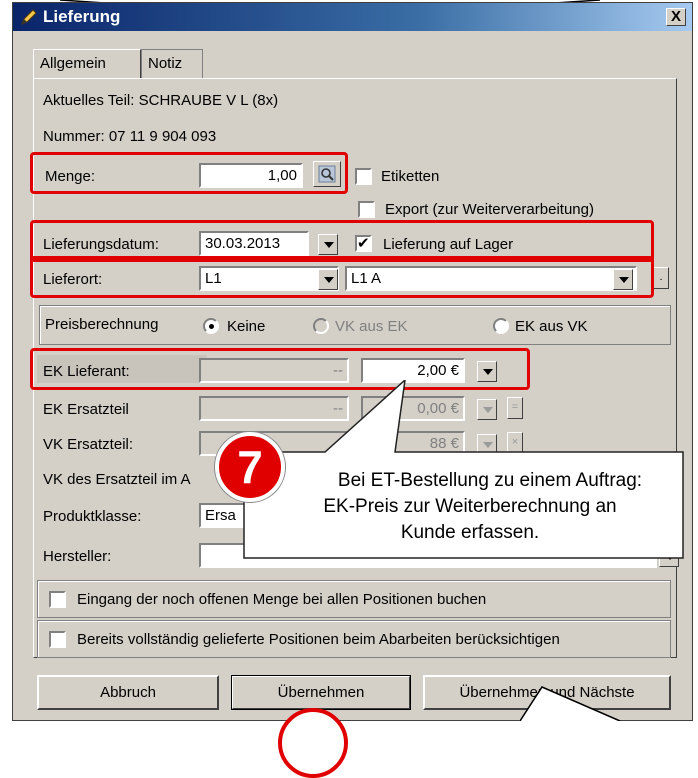 The height and width of the screenshot is (778, 698). I want to click on current-part-label: Aktuelles Teil: SCHRAUBE V L (8x), so click(161, 100).